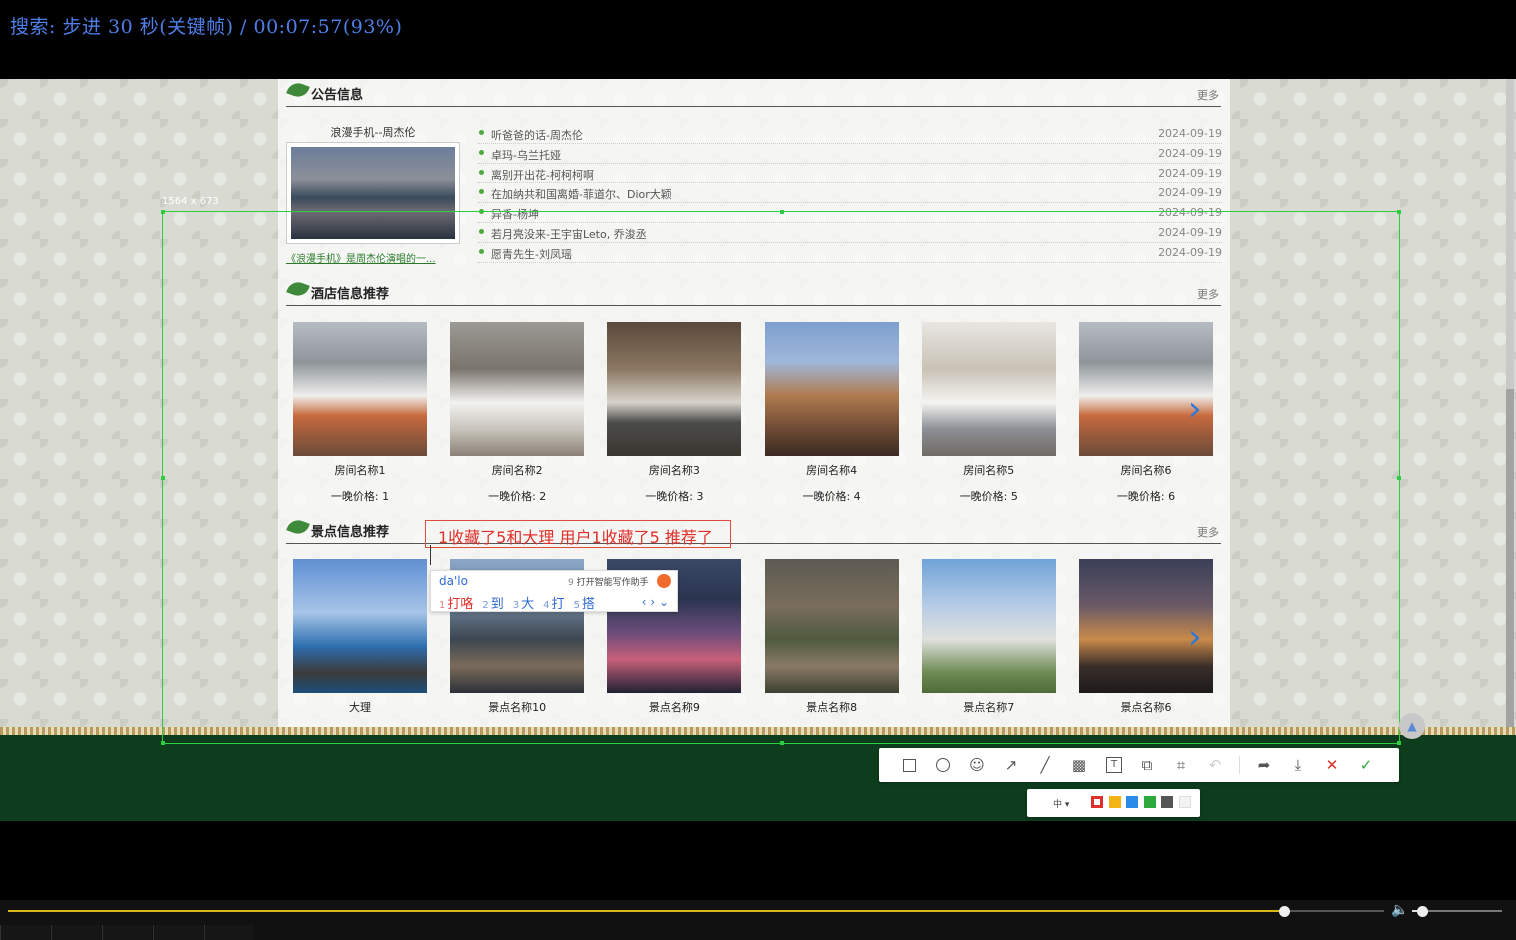 The image size is (1516, 940). Describe the element at coordinates (453, 581) in the screenshot. I see `ime-composition: da'lo` at that location.